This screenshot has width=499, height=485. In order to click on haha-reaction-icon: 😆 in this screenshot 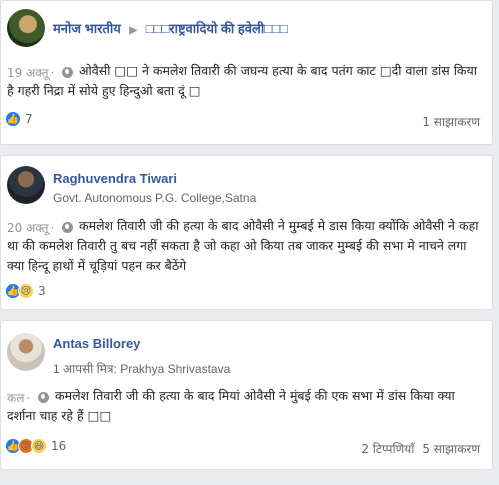, I will do `click(39, 446)`.